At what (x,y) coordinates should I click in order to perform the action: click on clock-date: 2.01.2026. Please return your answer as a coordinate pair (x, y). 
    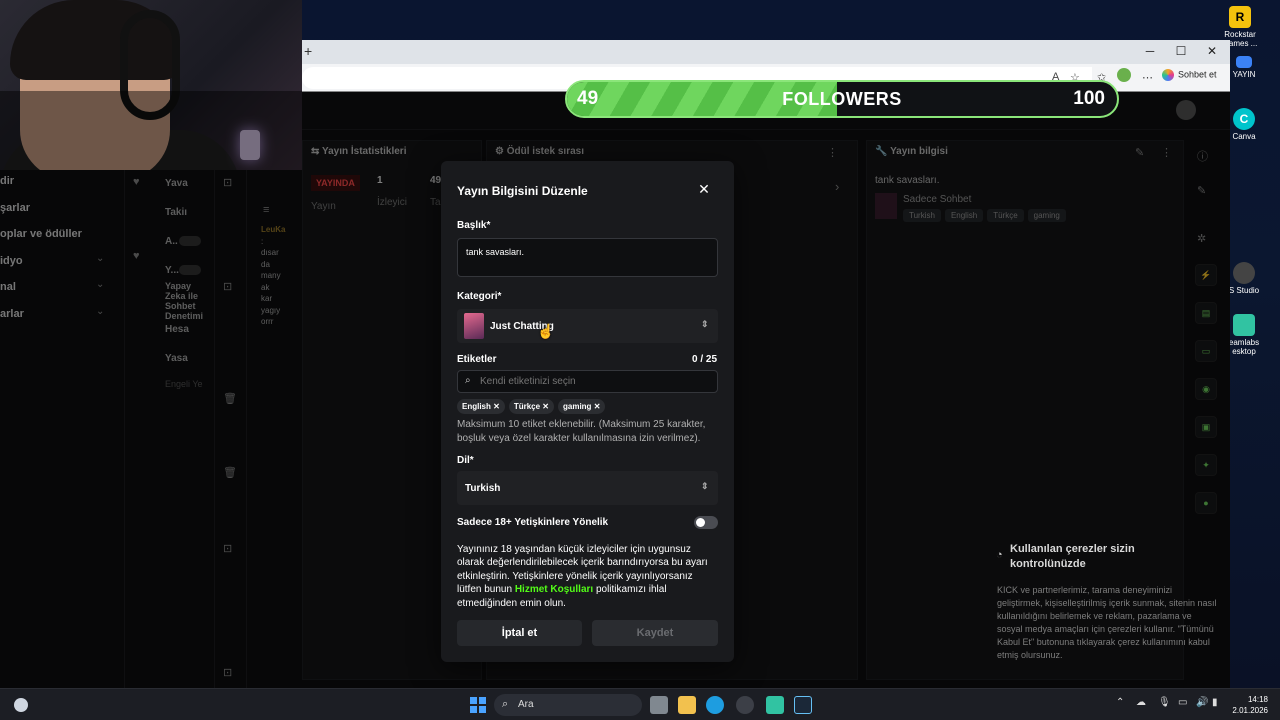
    Looking at the image, I should click on (1250, 710).